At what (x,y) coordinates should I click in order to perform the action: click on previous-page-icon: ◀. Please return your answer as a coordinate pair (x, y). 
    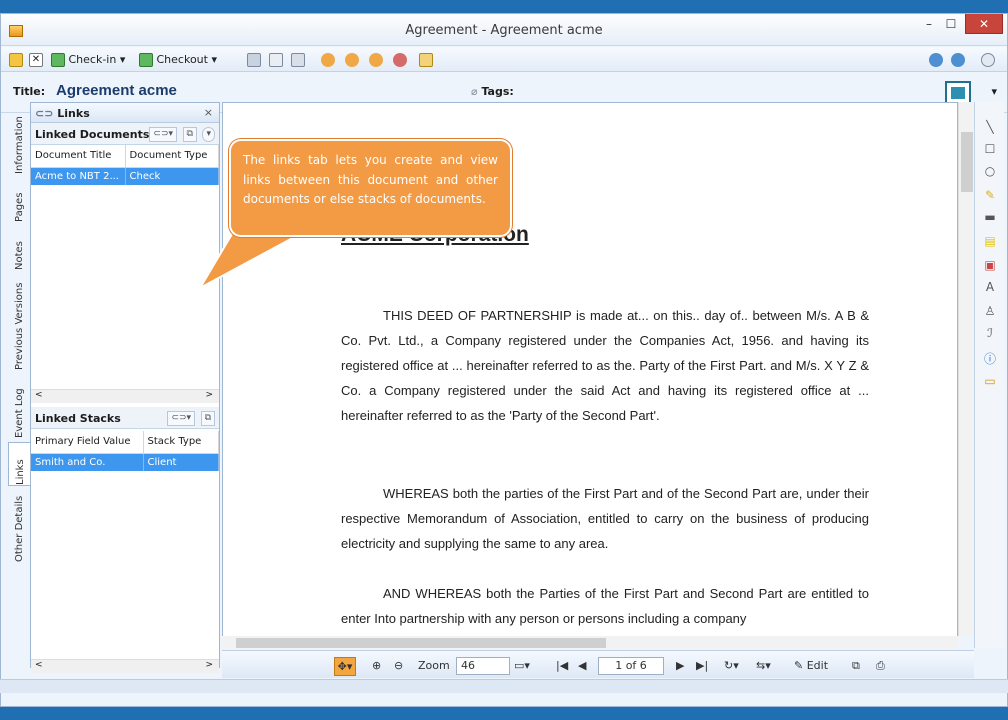
    Looking at the image, I should click on (582, 665).